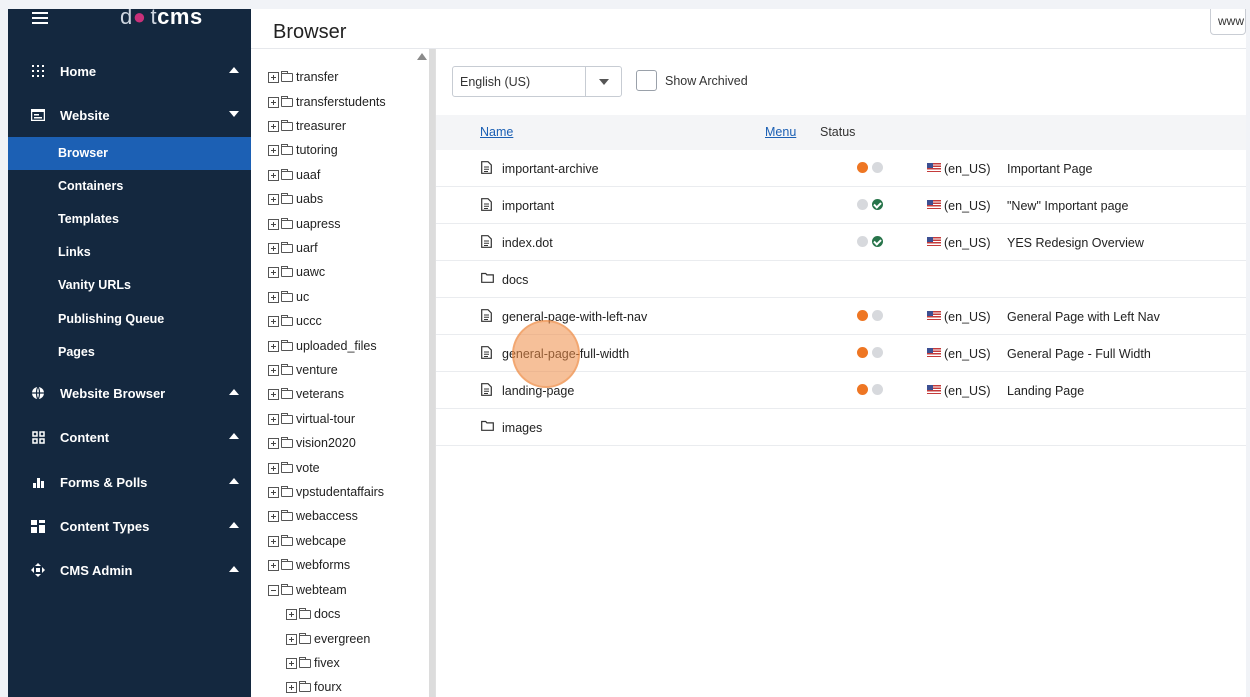 The height and width of the screenshot is (697, 1250). I want to click on sidebar-item-templates: Templates, so click(129, 219).